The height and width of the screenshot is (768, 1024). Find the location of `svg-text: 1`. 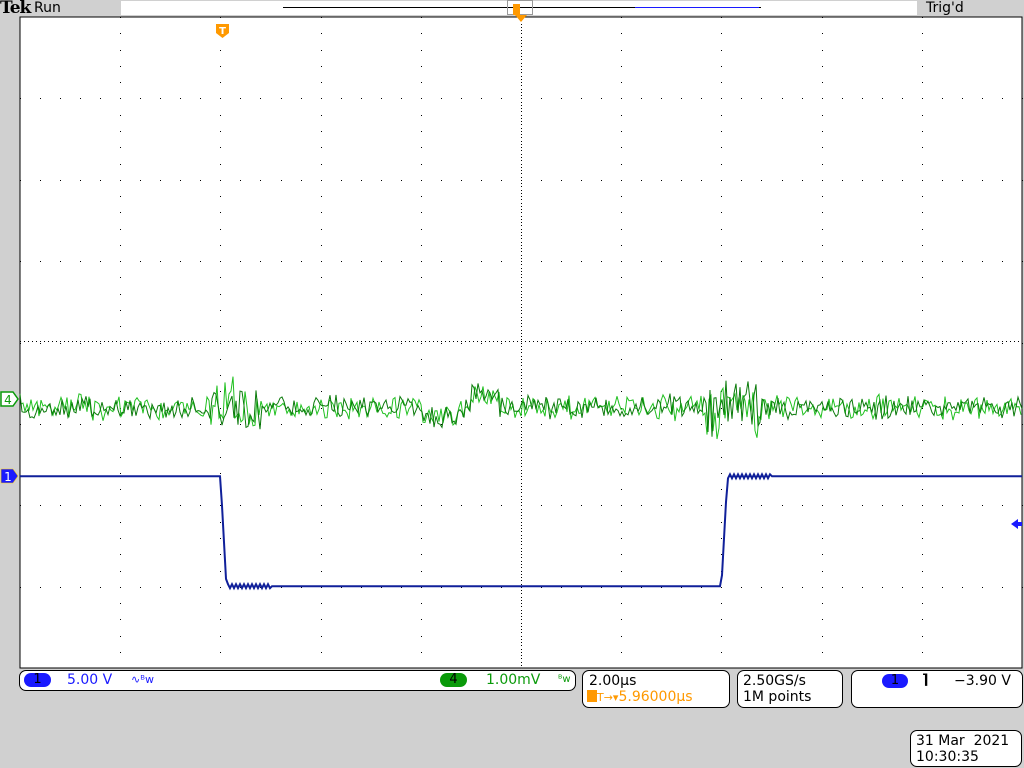

svg-text: 1 is located at coordinates (8, 477).